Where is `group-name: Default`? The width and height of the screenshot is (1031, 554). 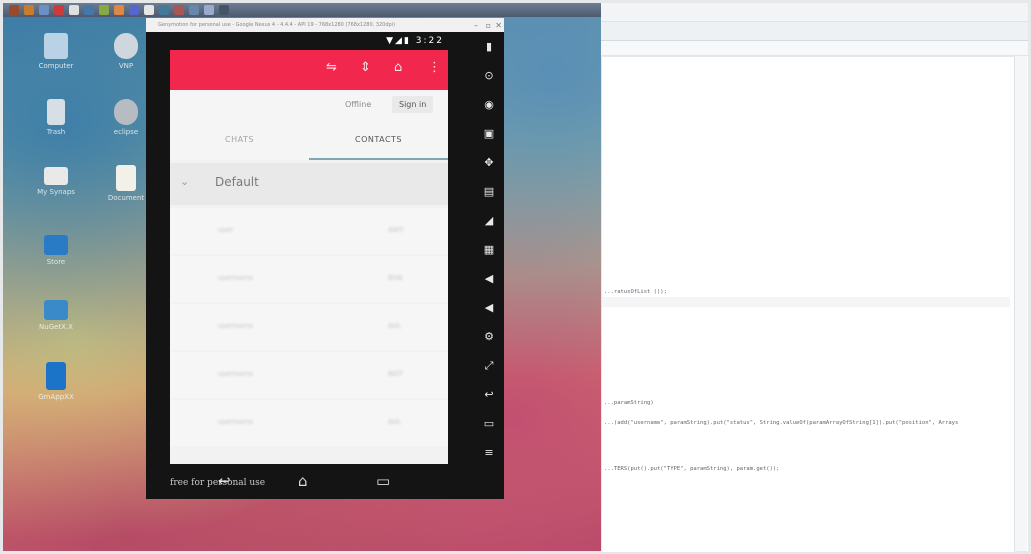 group-name: Default is located at coordinates (237, 182).